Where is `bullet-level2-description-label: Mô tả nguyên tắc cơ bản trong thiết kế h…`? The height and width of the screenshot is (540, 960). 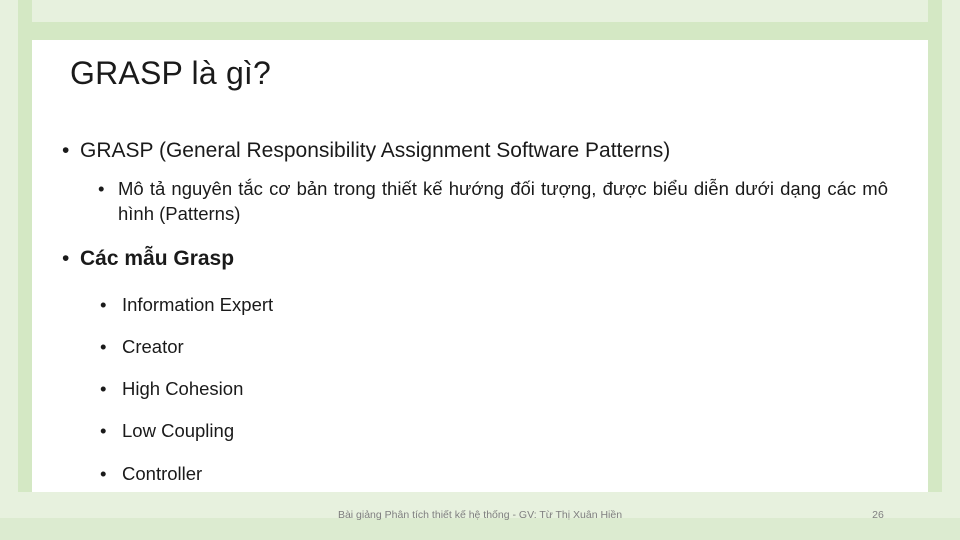 bullet-level2-description-label: Mô tả nguyên tắc cơ bản trong thiết kế h… is located at coordinates (503, 200).